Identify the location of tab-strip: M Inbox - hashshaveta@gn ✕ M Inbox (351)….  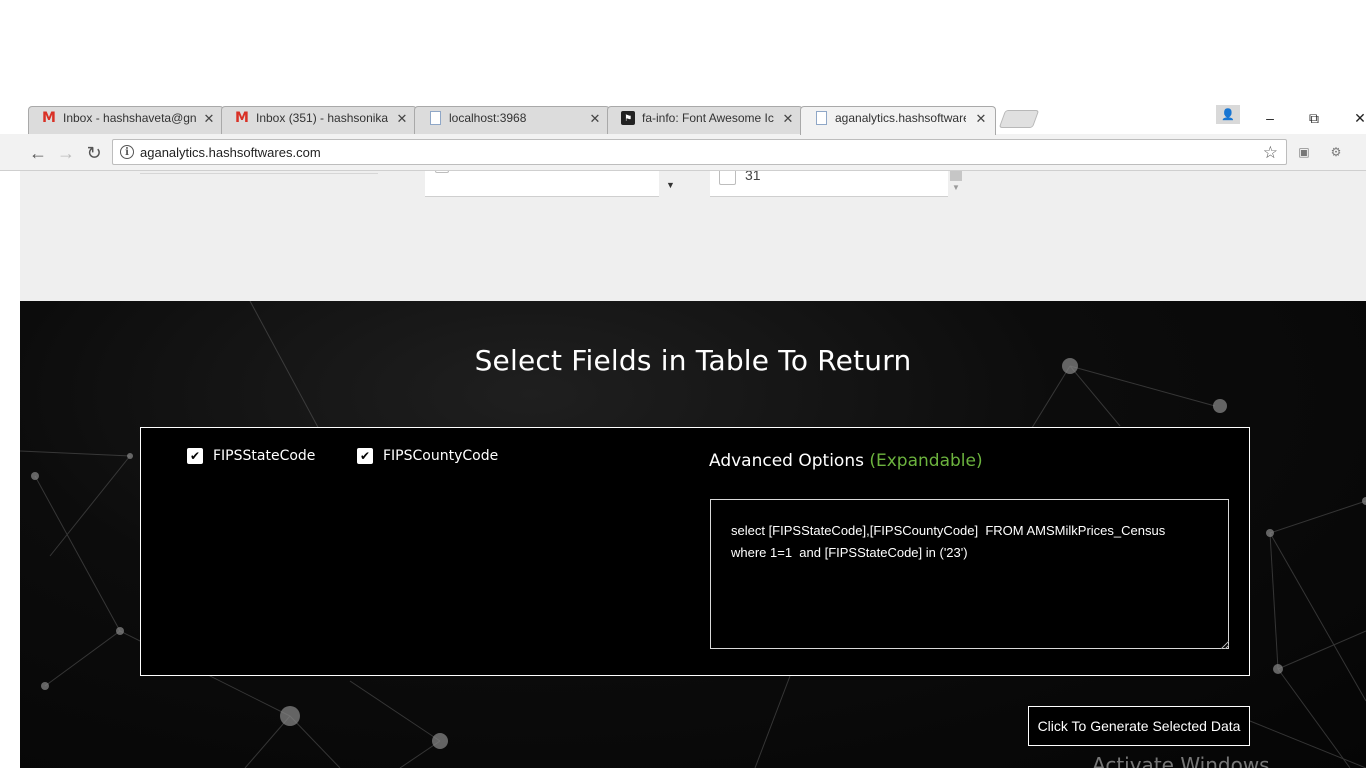
(683, 119).